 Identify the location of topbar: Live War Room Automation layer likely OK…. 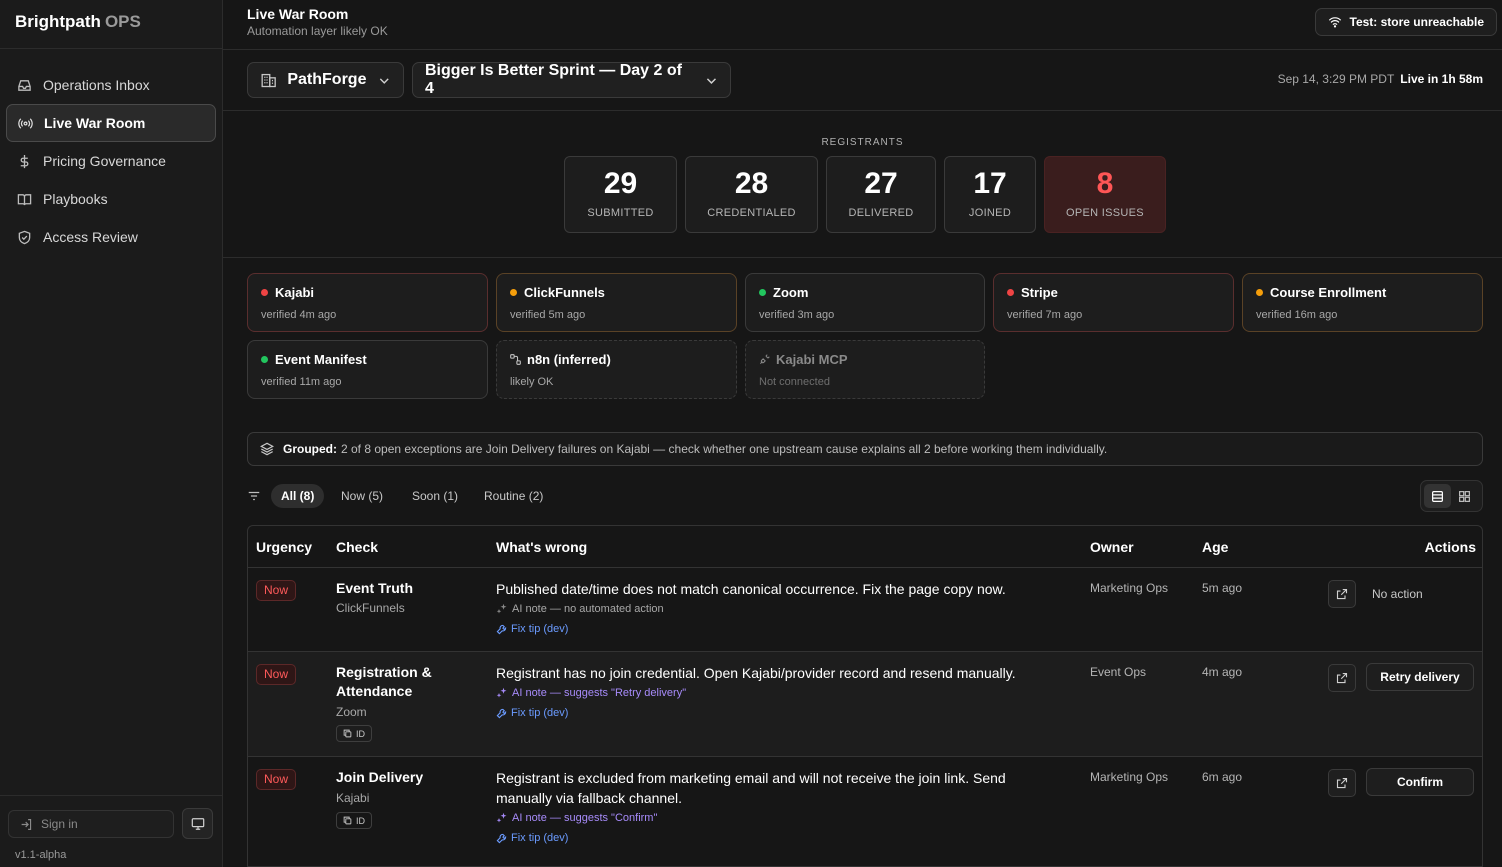
(862, 25).